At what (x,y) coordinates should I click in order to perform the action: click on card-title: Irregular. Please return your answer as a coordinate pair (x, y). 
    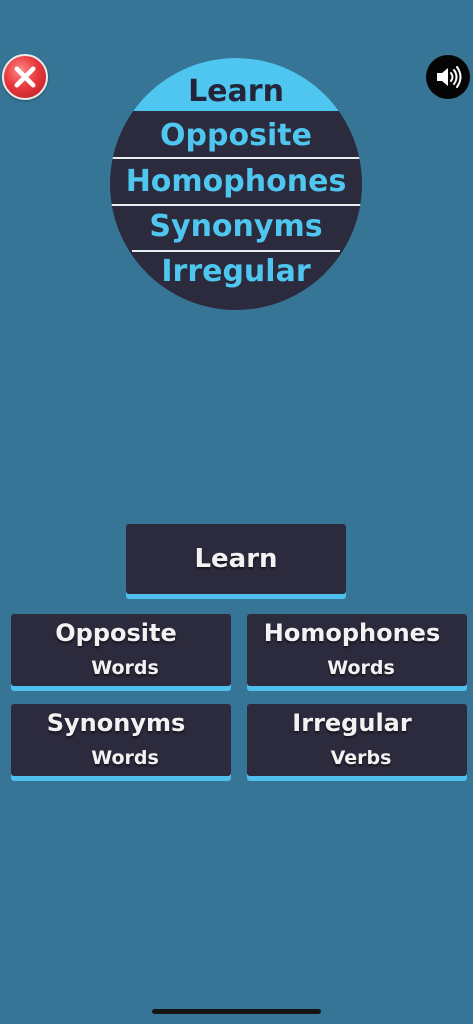
    Looking at the image, I should click on (352, 723).